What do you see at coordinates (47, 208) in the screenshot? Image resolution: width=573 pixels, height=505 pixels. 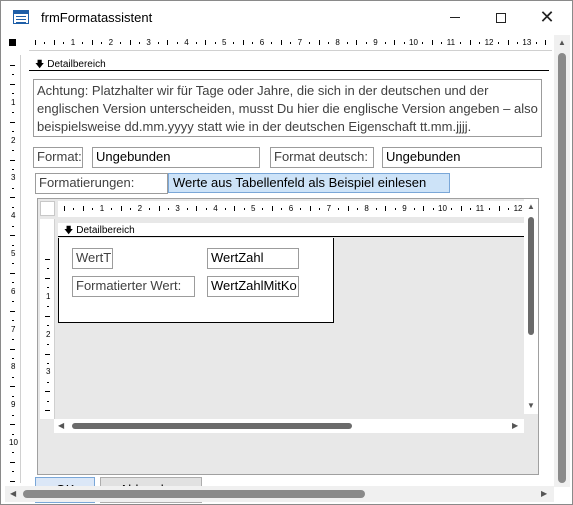 I see `subform-selector` at bounding box center [47, 208].